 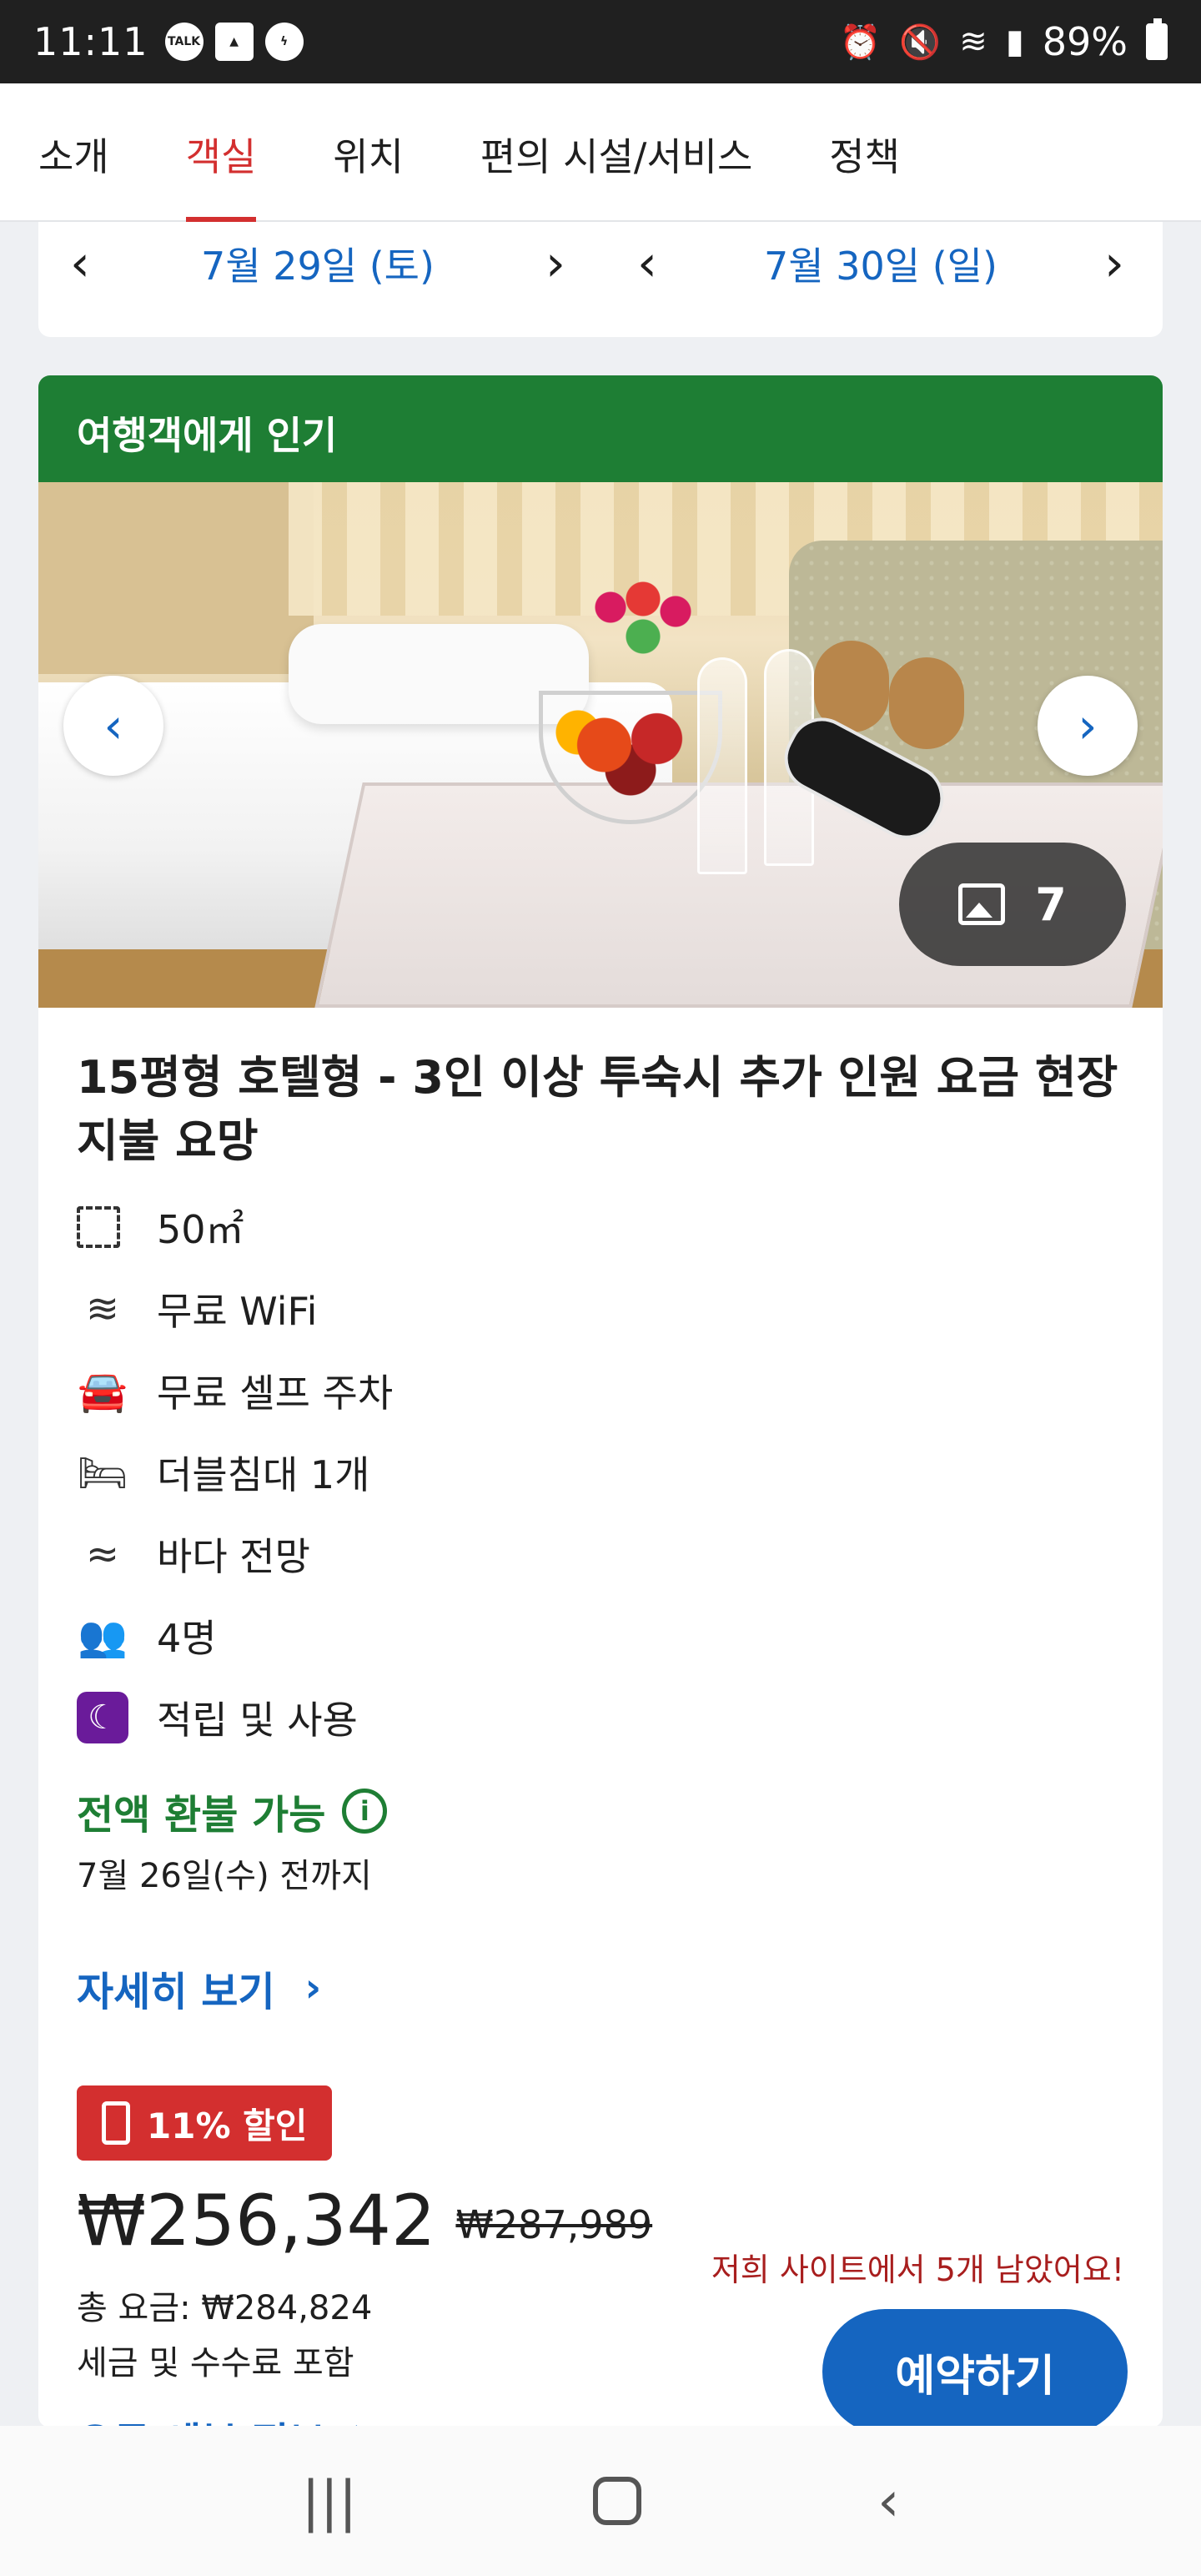 I want to click on rewards-moon-icon: ☾, so click(x=103, y=1717).